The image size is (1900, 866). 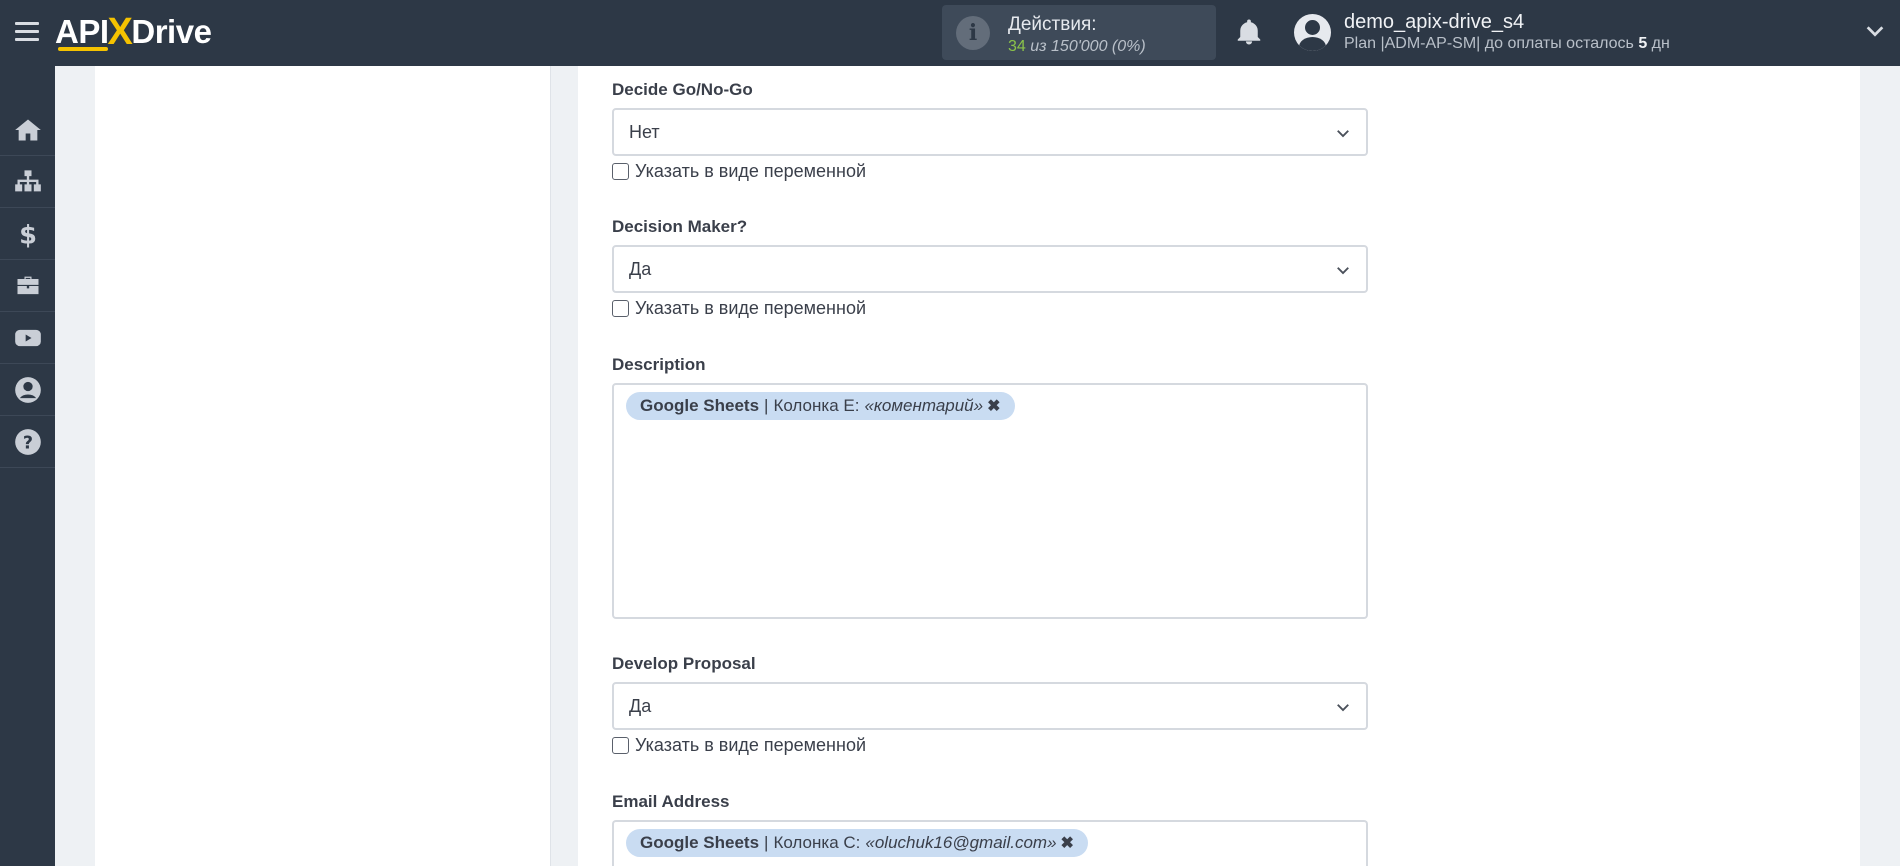 I want to click on info-icon: i, so click(x=973, y=33).